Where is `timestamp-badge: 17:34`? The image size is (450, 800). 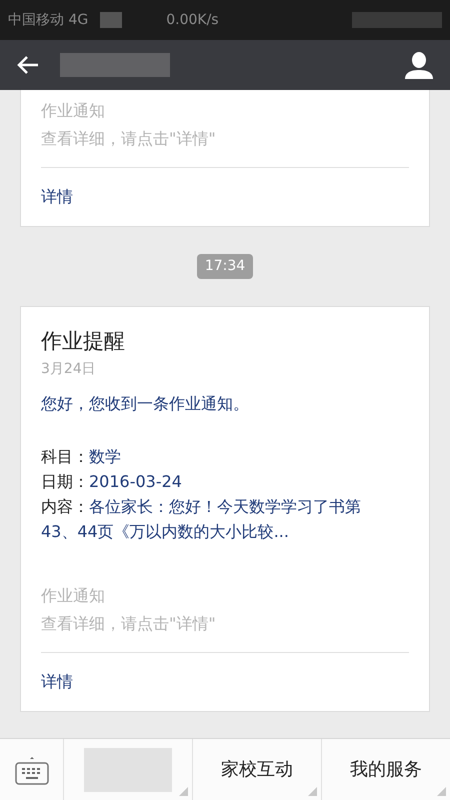
timestamp-badge: 17:34 is located at coordinates (225, 266).